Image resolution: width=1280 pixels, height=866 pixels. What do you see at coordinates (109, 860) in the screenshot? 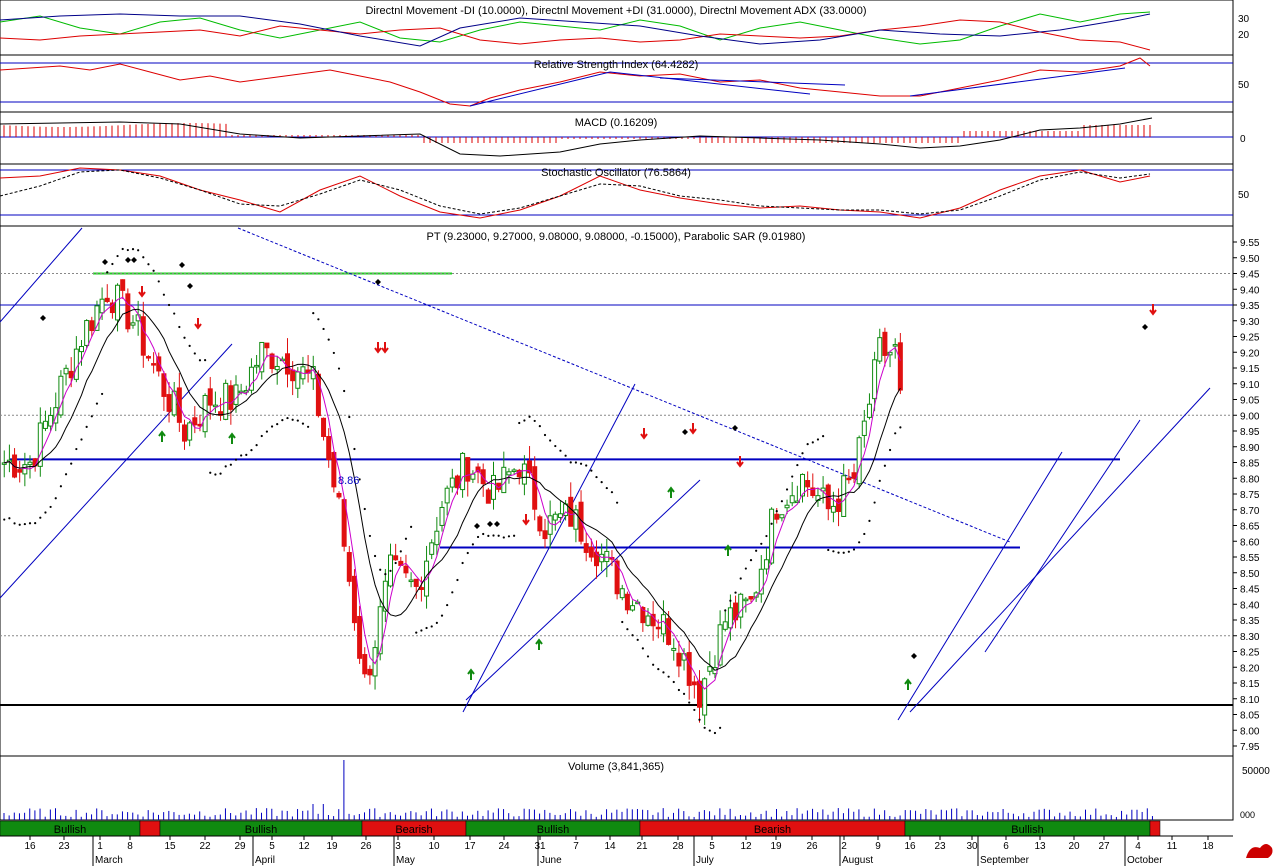
I see `x-month-label: March` at bounding box center [109, 860].